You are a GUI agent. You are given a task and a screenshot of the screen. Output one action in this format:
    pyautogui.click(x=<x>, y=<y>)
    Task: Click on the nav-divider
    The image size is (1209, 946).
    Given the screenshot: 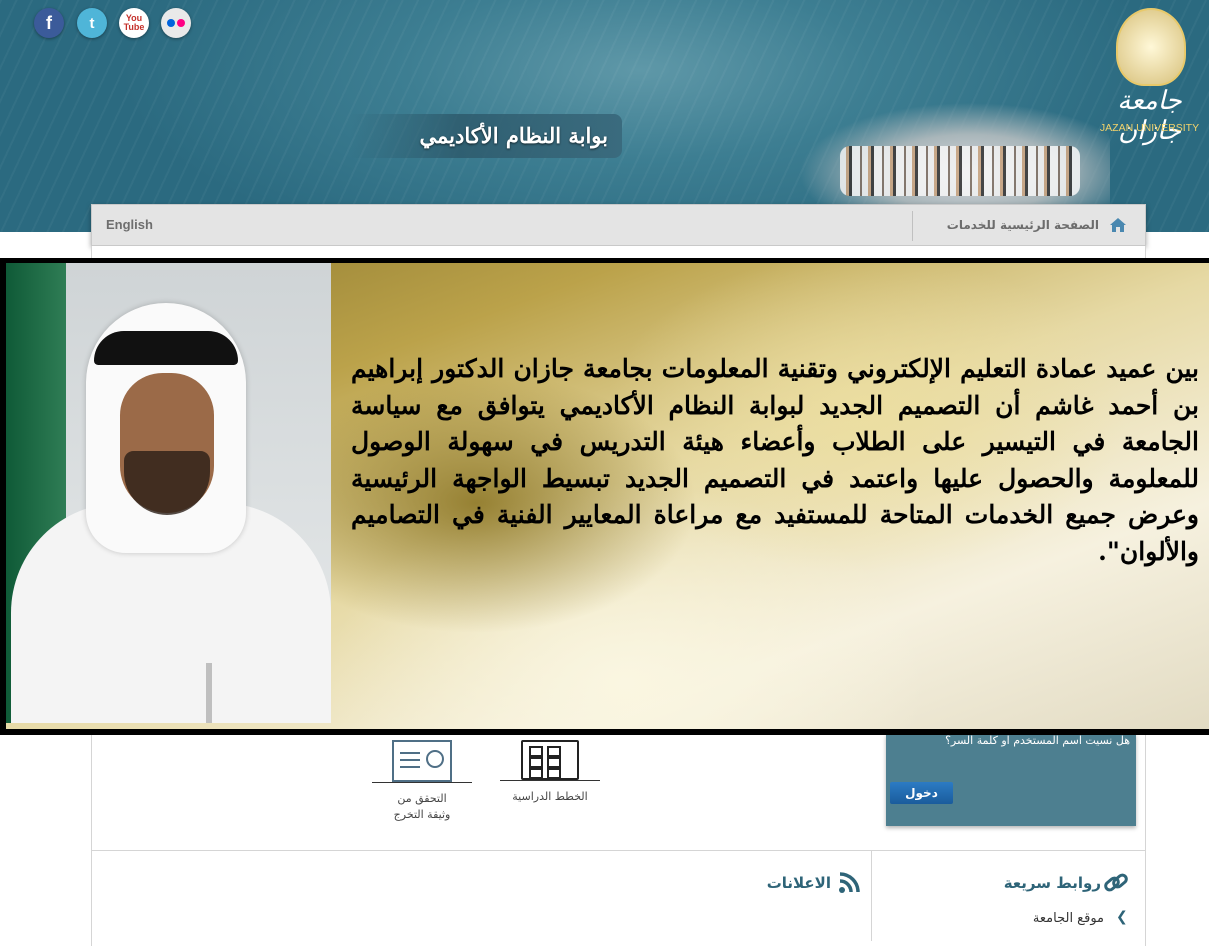 What is the action you would take?
    pyautogui.click(x=912, y=226)
    